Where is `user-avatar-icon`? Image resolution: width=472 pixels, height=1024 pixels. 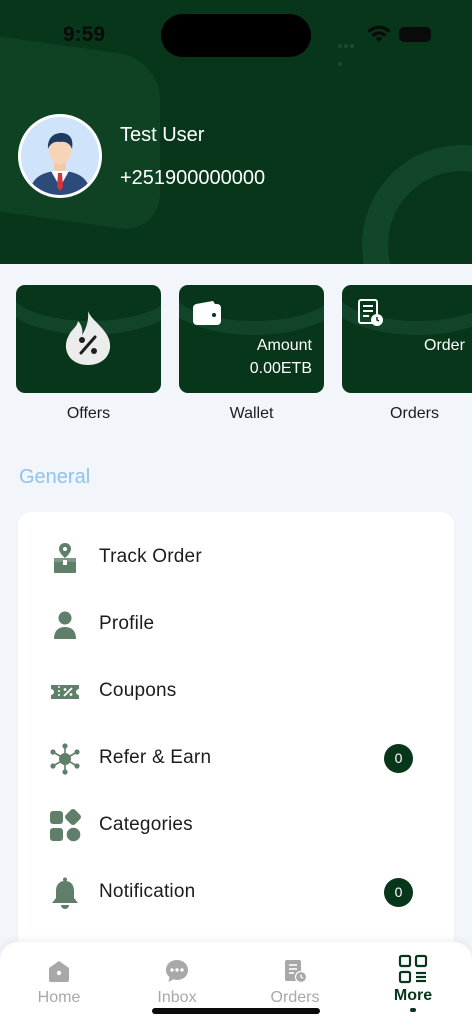 user-avatar-icon is located at coordinates (60, 156).